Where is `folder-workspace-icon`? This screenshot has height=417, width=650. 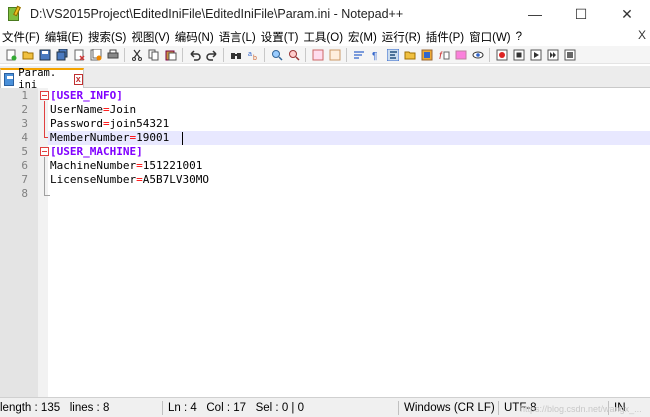 folder-workspace-icon is located at coordinates (409, 55).